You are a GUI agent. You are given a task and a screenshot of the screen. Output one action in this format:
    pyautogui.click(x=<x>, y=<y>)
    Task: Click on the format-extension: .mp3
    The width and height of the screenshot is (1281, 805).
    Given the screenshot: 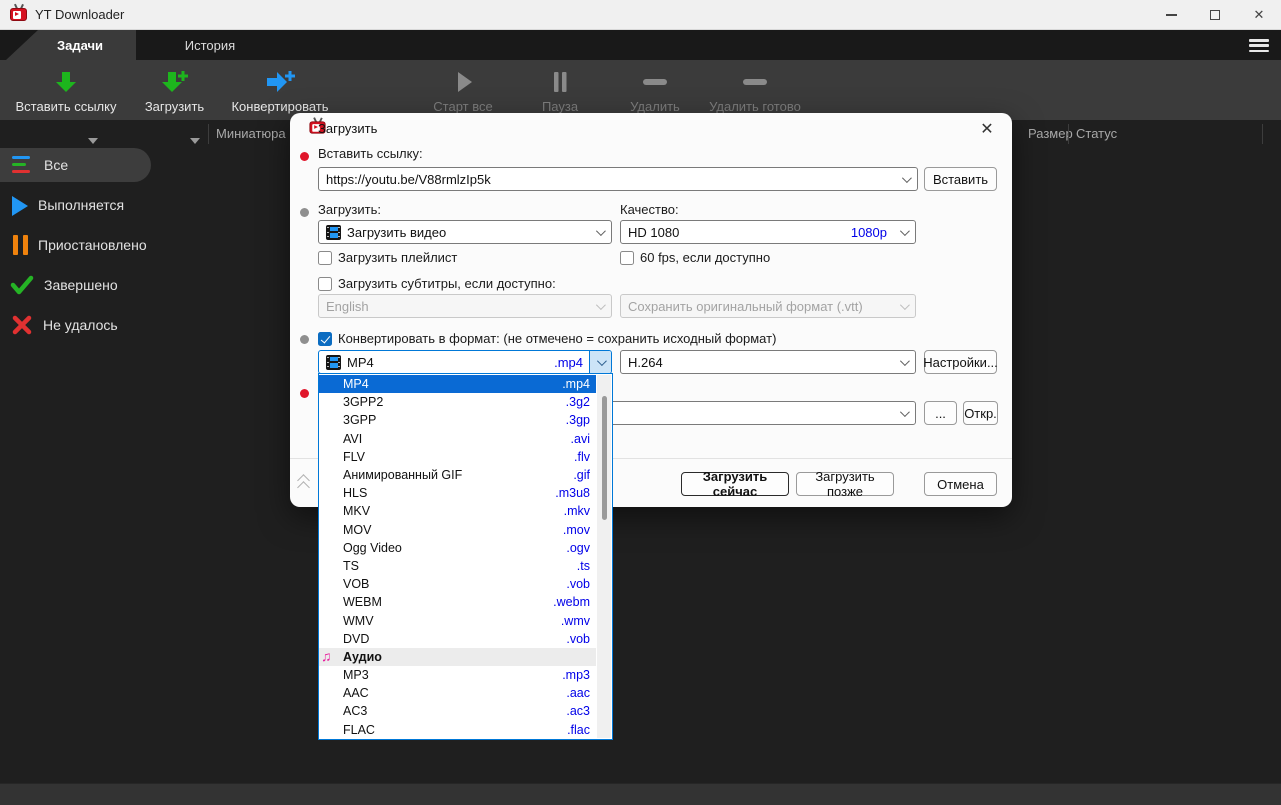 What is the action you would take?
    pyautogui.click(x=576, y=675)
    